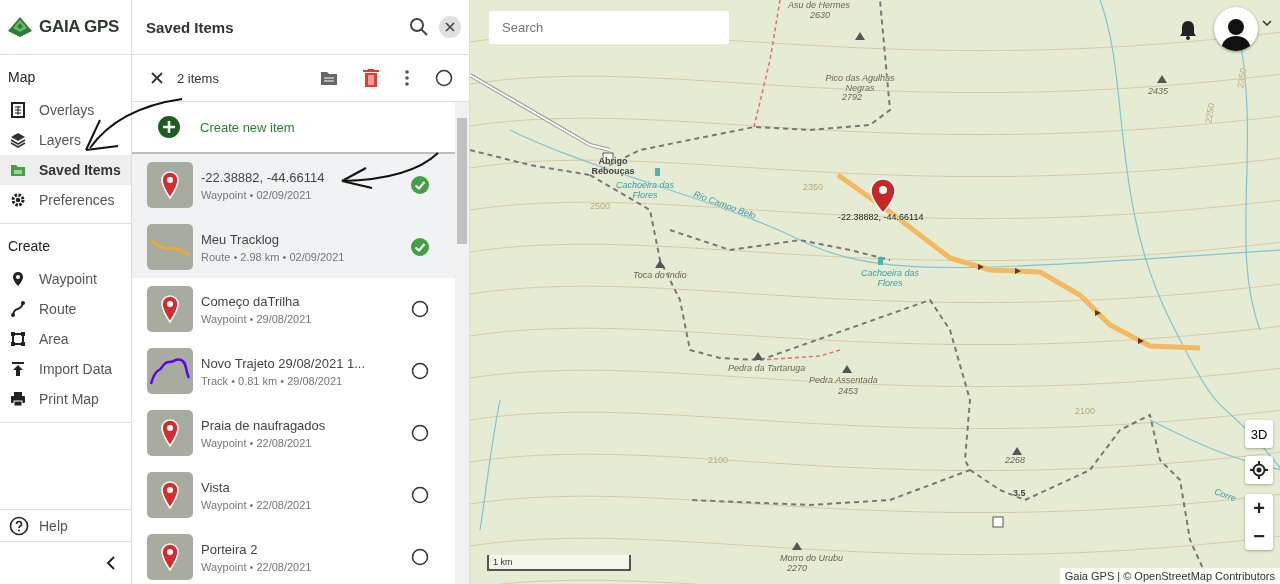  Describe the element at coordinates (190, 27) in the screenshot. I see `panel-title: Saved Items` at that location.